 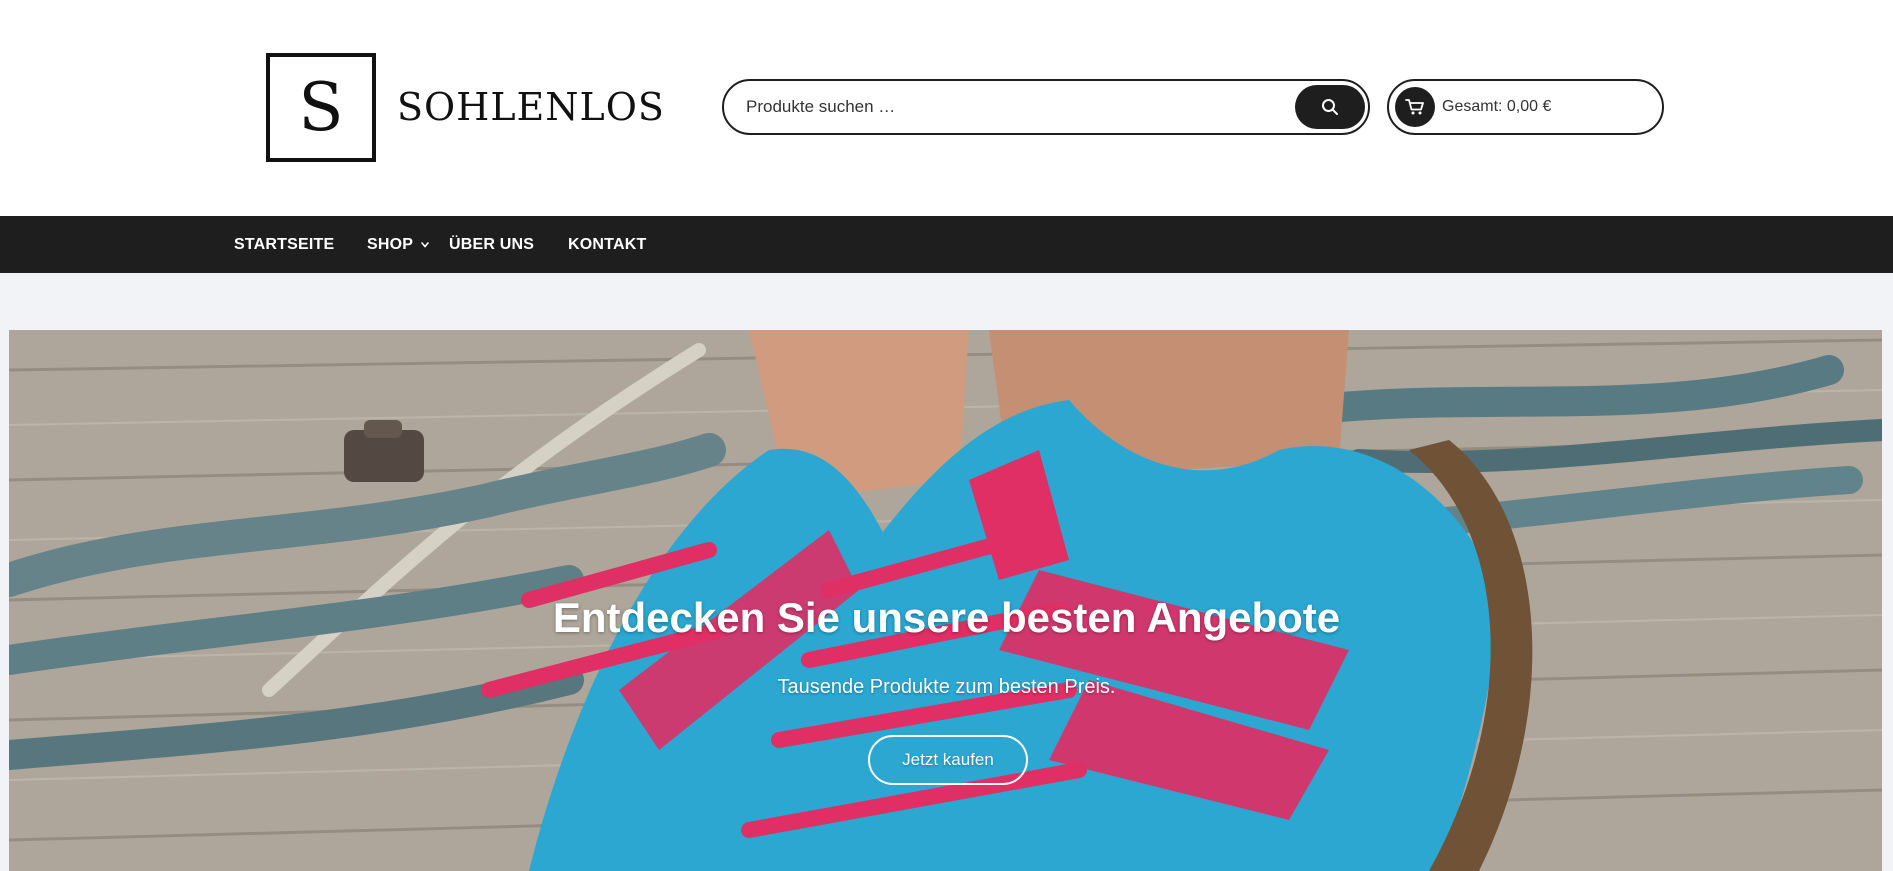 I want to click on search-input, so click(x=1016, y=107).